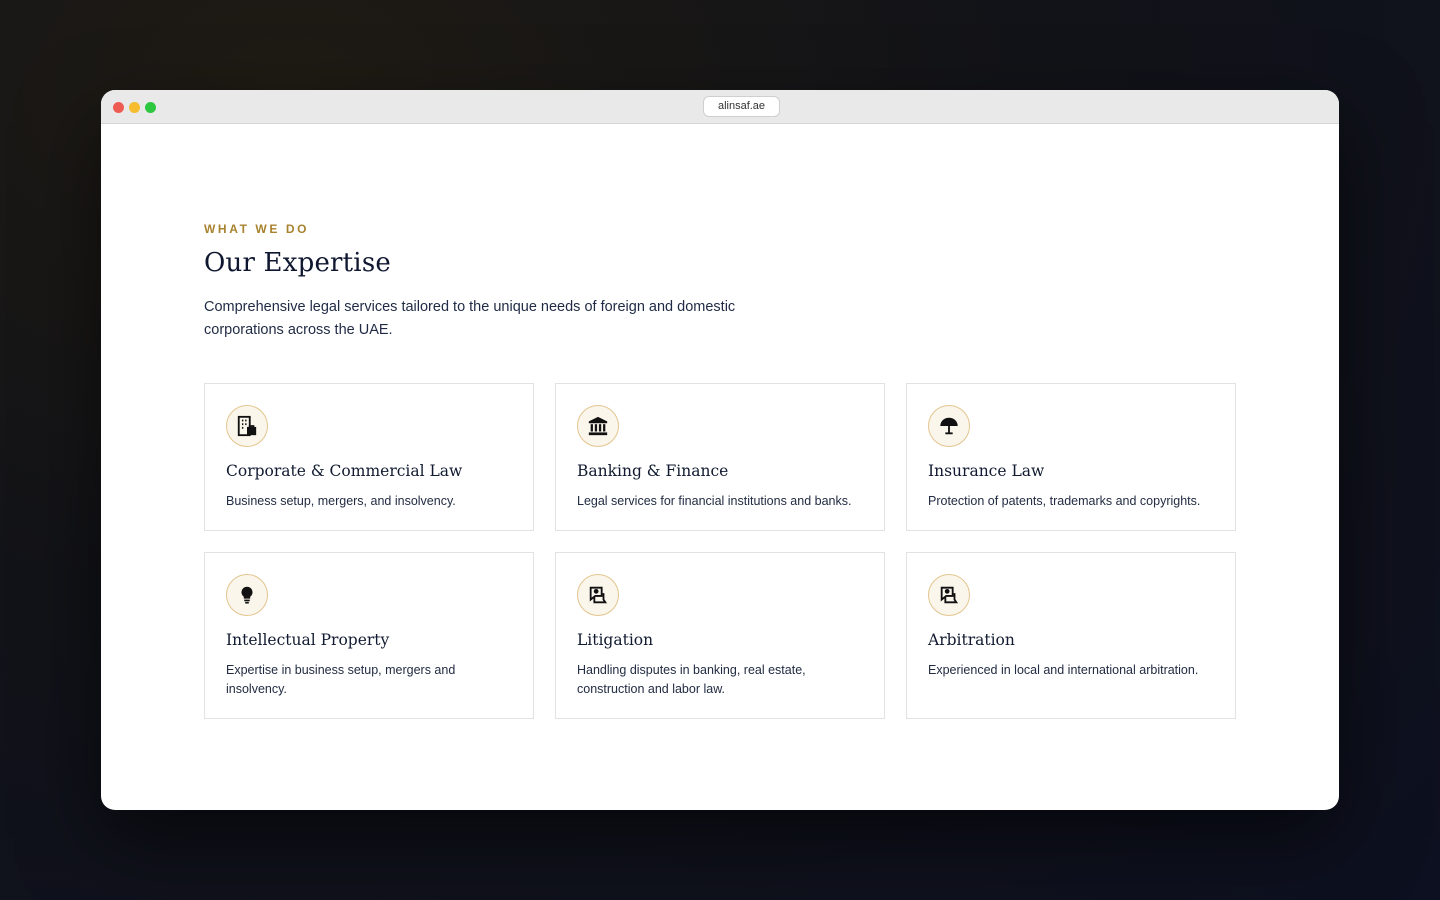  What do you see at coordinates (741, 106) in the screenshot?
I see `address-bar: alinsaf.ae` at bounding box center [741, 106].